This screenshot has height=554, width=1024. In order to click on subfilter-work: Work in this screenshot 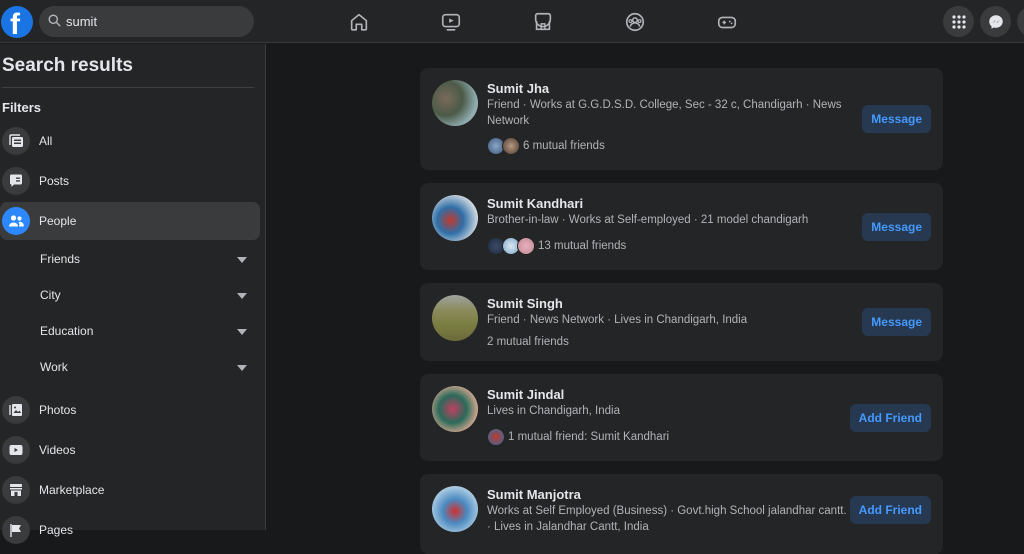, I will do `click(130, 367)`.